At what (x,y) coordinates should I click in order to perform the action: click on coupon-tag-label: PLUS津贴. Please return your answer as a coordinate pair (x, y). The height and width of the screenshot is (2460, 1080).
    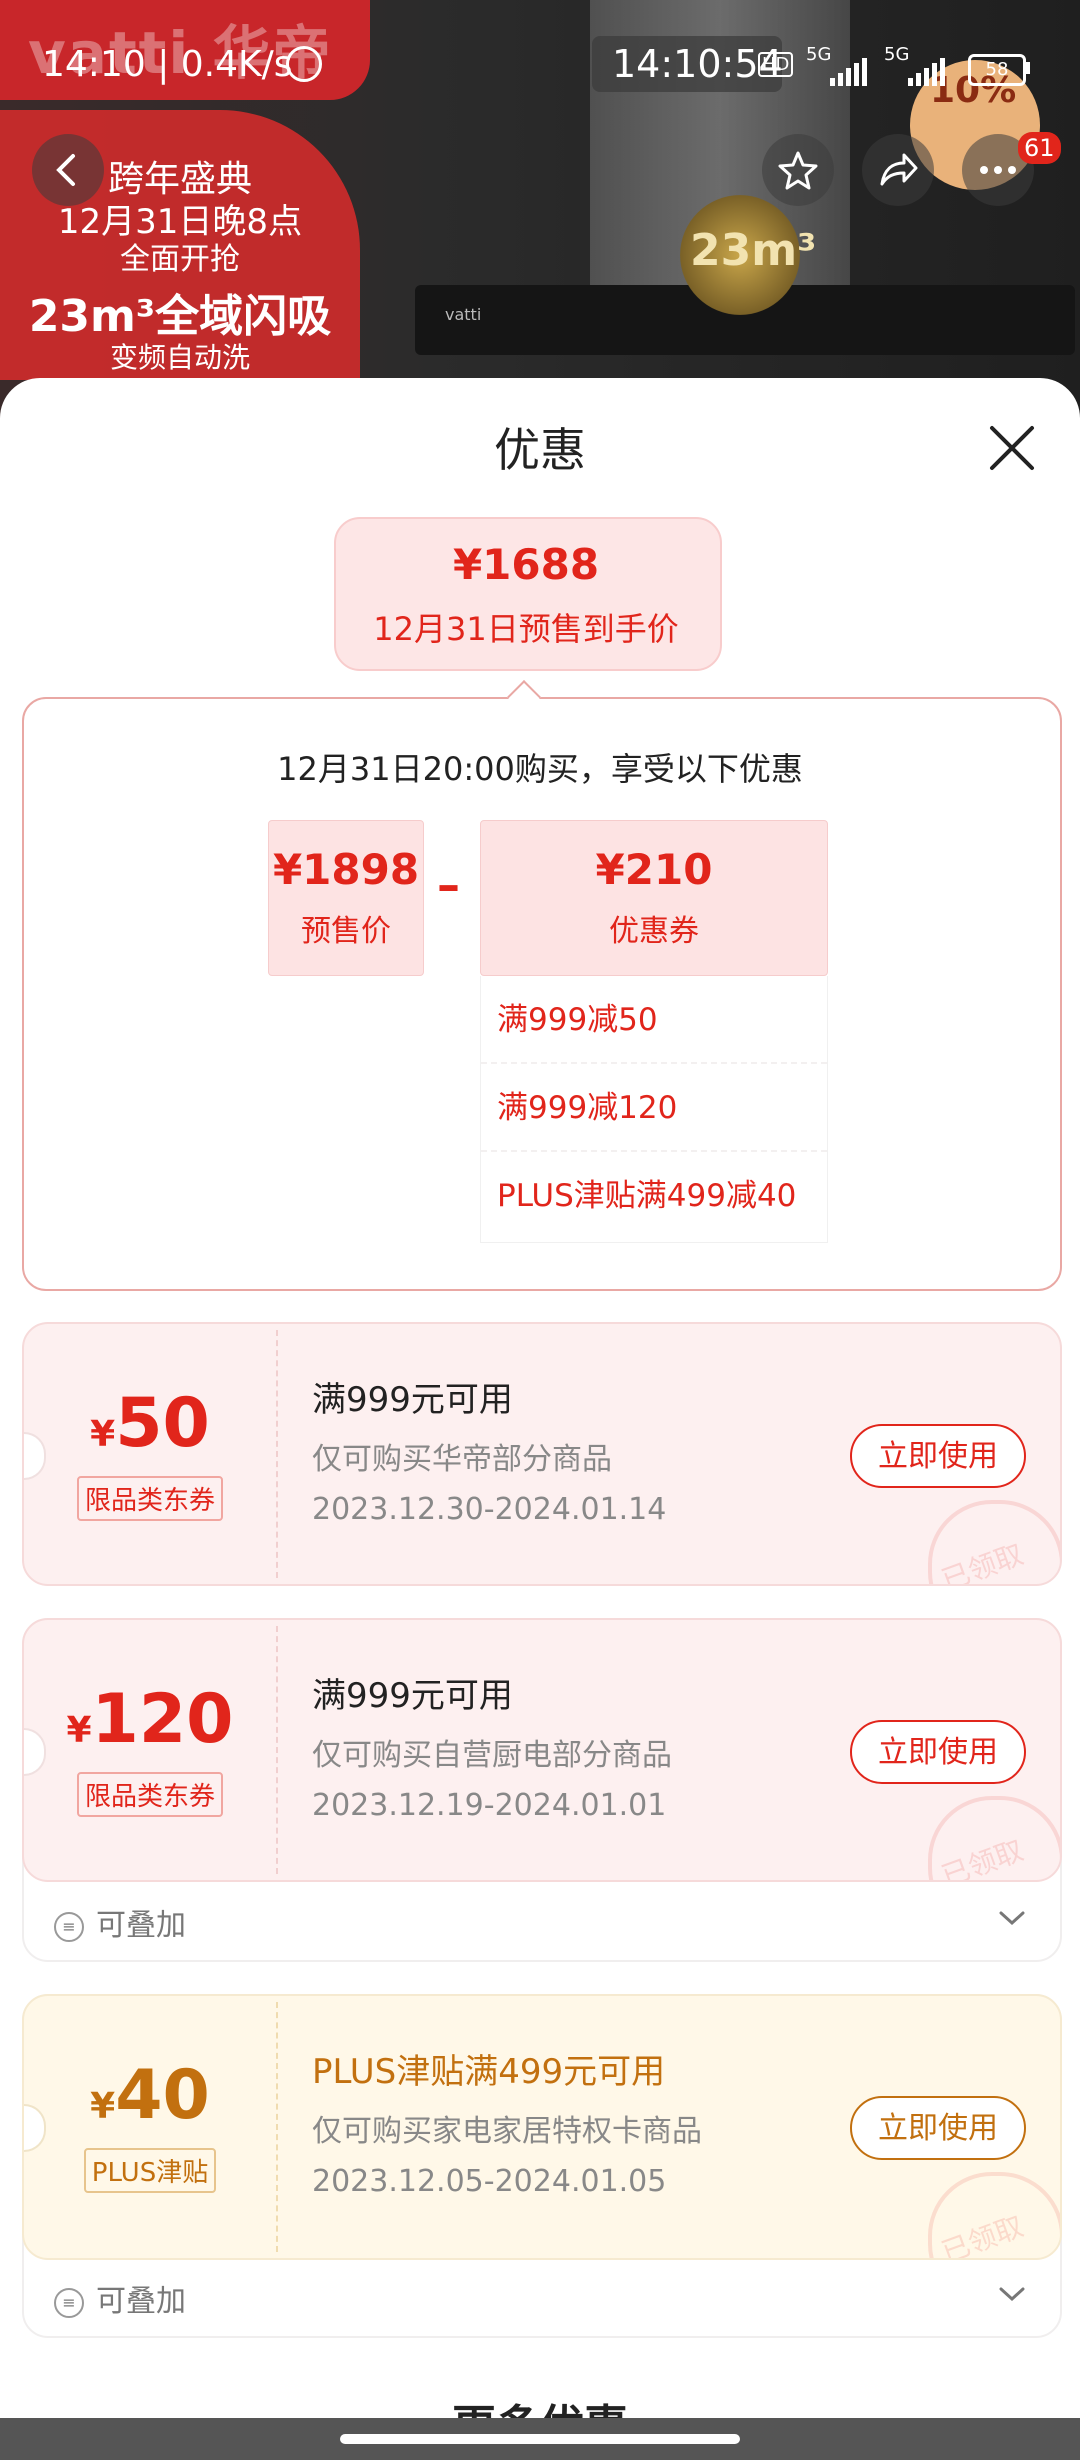
    Looking at the image, I should click on (150, 2170).